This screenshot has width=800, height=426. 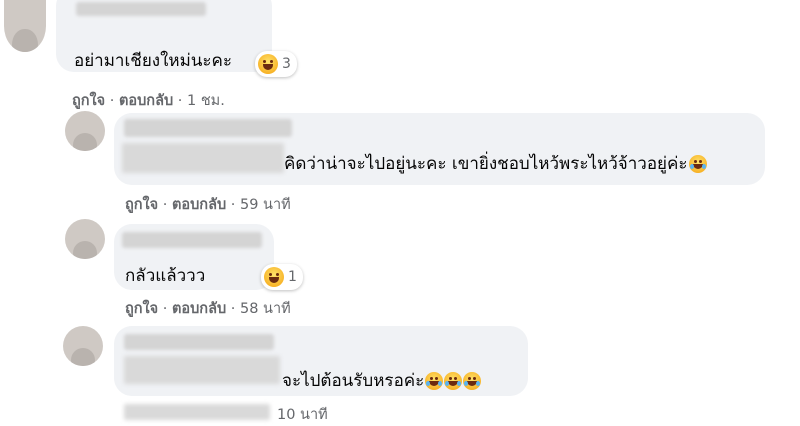 I want to click on comment-actions: ถูกใจ · ตอบกลับ · 58 นาที, so click(x=208, y=309).